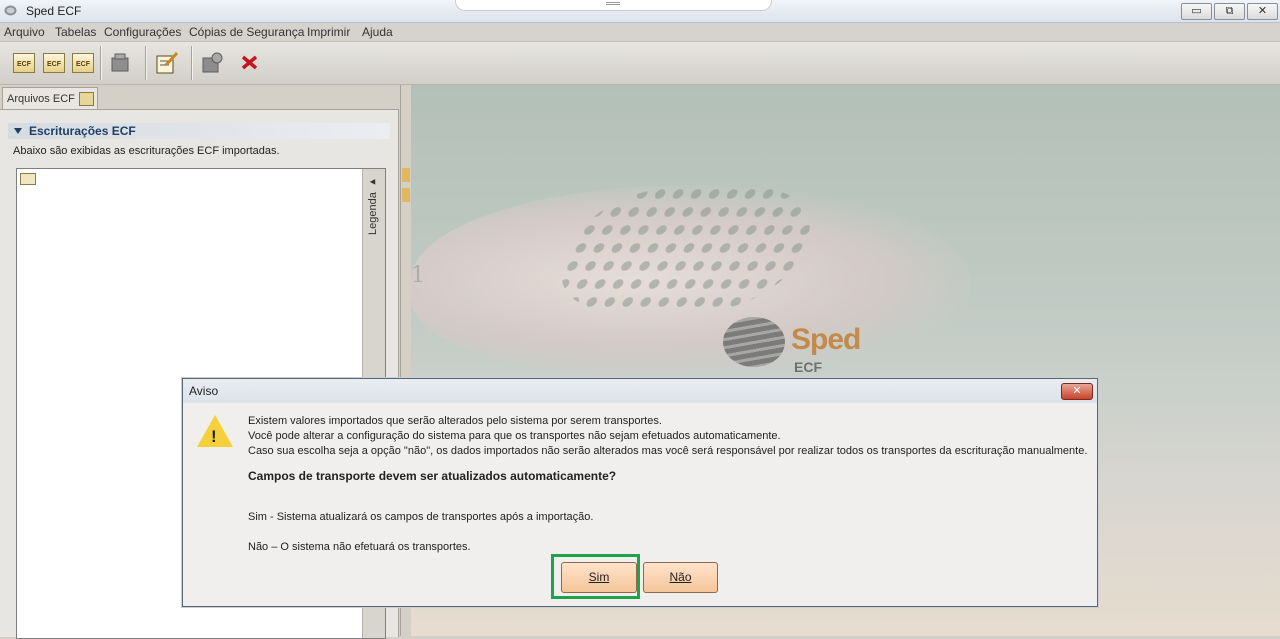  What do you see at coordinates (406, 175) in the screenshot?
I see `collapse-left-arrow-icon` at bounding box center [406, 175].